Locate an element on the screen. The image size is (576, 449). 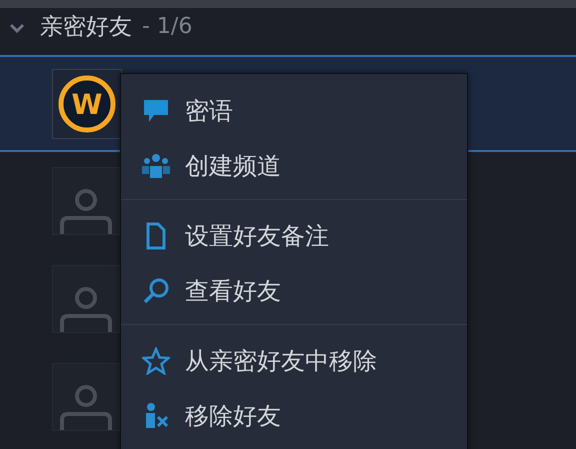
section-title: 亲密好友 is located at coordinates (86, 27).